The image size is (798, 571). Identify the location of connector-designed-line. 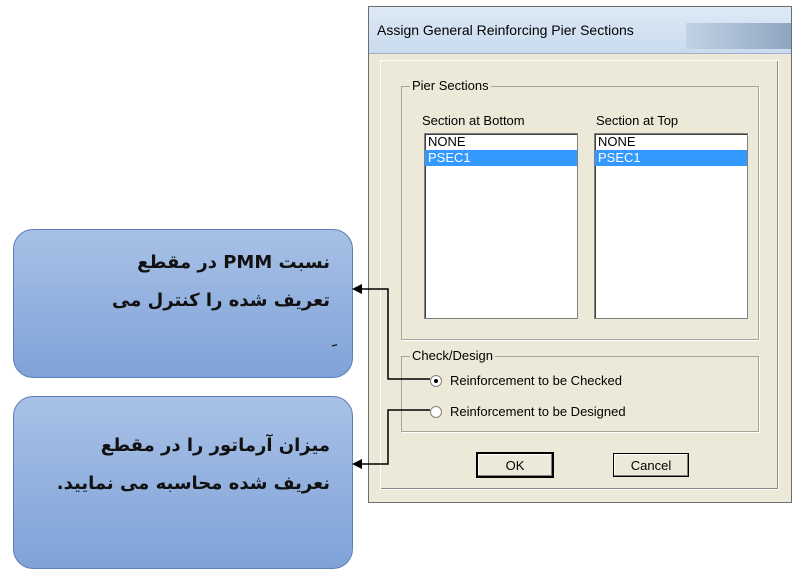
(395, 437).